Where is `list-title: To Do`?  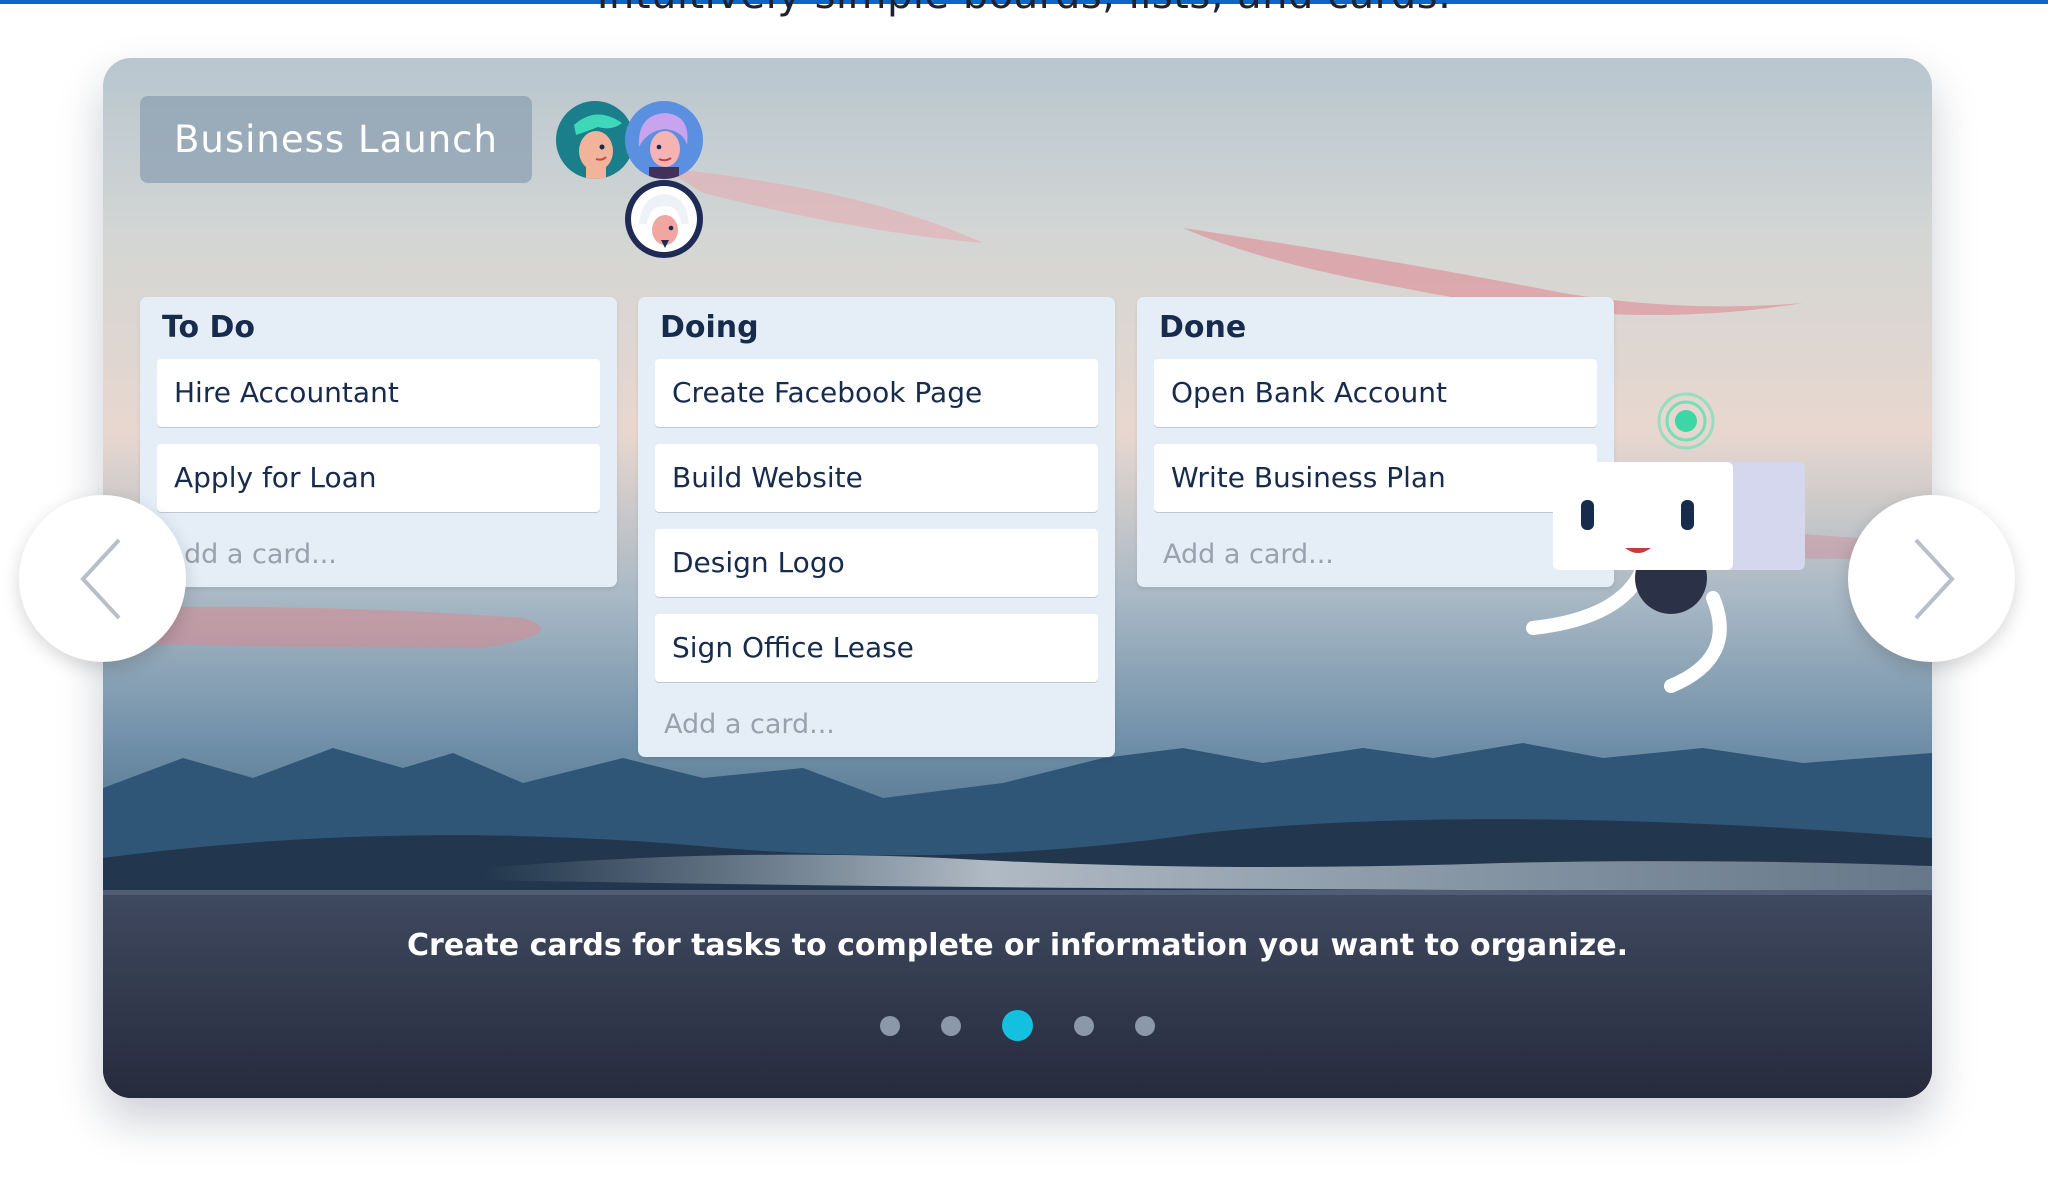 list-title: To Do is located at coordinates (209, 327).